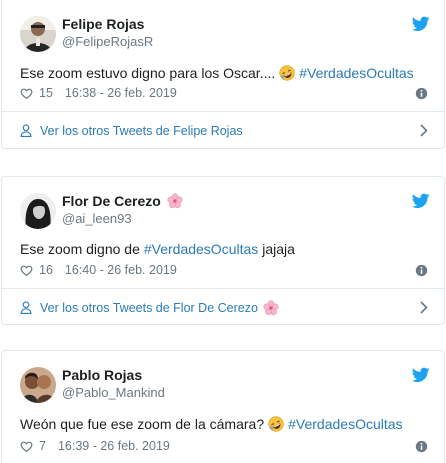 This screenshot has height=463, width=446. I want to click on tweet-body-end: jajaja, so click(278, 249).